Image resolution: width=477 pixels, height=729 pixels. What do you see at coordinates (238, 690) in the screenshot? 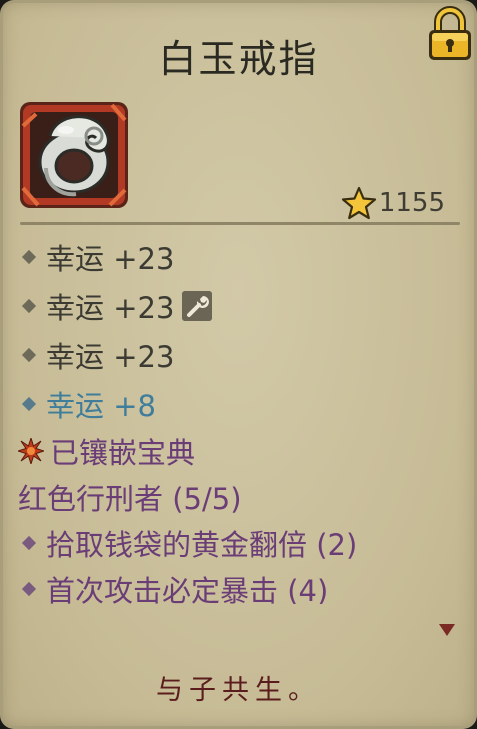
I see `flavor-text: 与子共生。` at bounding box center [238, 690].